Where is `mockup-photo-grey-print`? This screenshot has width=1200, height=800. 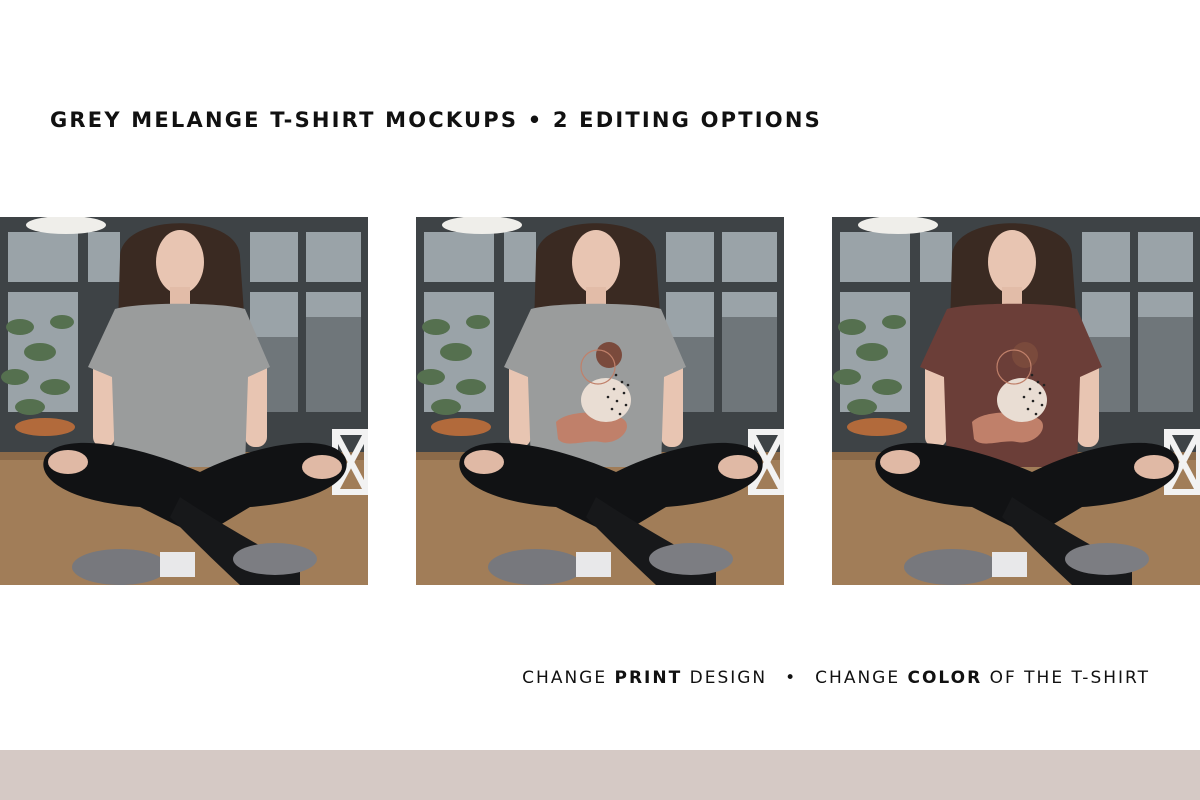
mockup-photo-grey-print is located at coordinates (600, 401).